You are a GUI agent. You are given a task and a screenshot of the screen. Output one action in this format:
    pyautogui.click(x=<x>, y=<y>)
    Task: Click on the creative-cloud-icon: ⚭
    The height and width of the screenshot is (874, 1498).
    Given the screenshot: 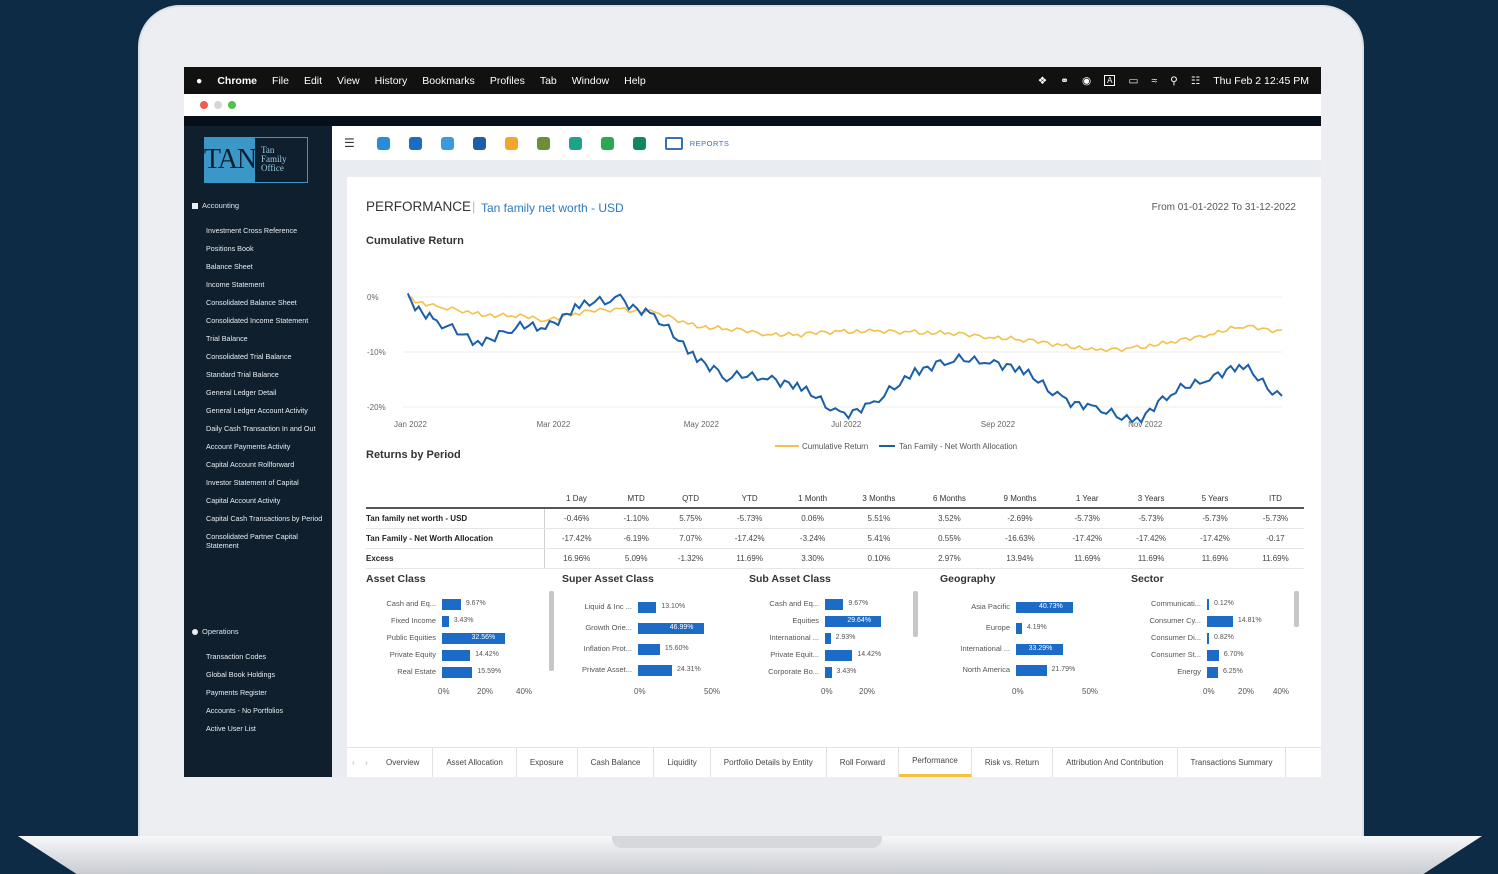 What is the action you would take?
    pyautogui.click(x=1064, y=81)
    